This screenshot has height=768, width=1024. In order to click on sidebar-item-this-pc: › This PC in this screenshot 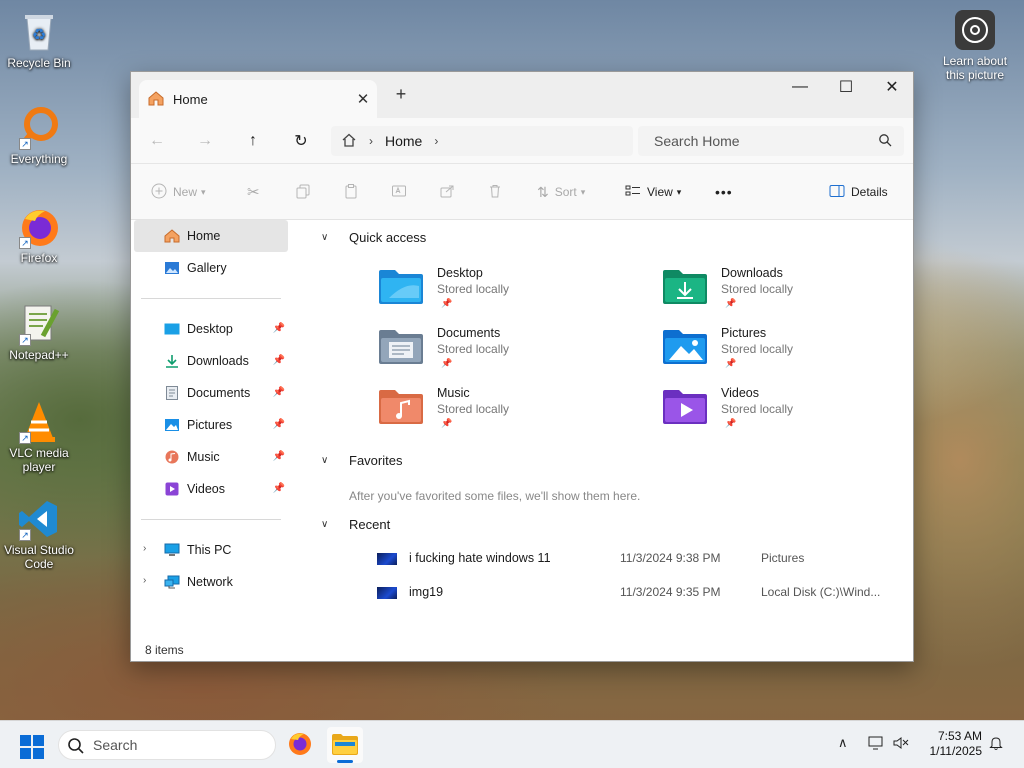, I will do `click(211, 550)`.